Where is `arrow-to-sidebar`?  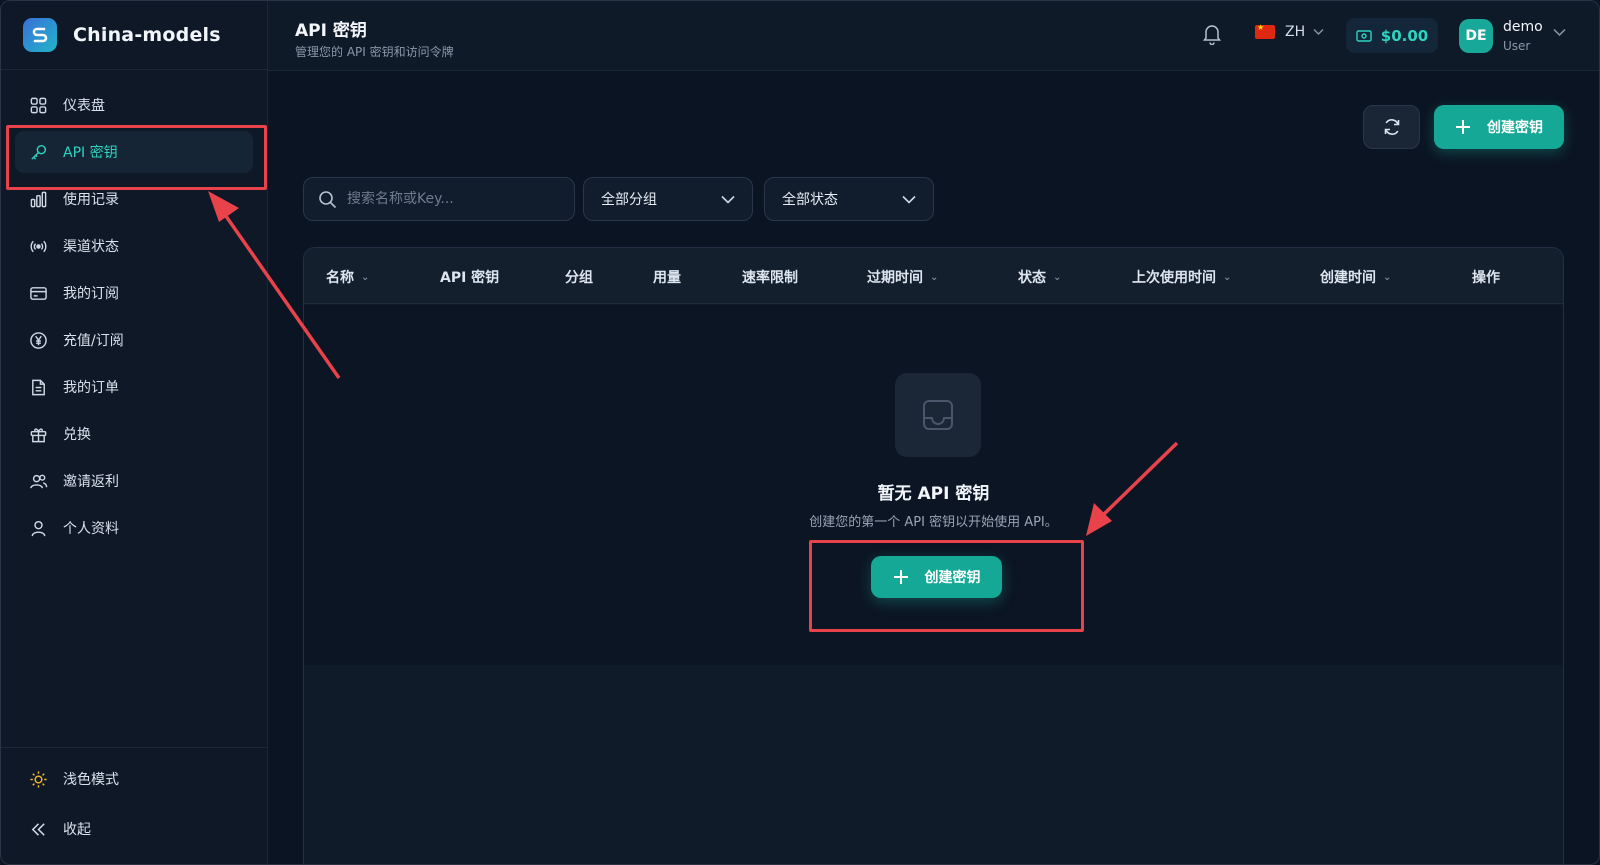
arrow-to-sidebar is located at coordinates (274, 285).